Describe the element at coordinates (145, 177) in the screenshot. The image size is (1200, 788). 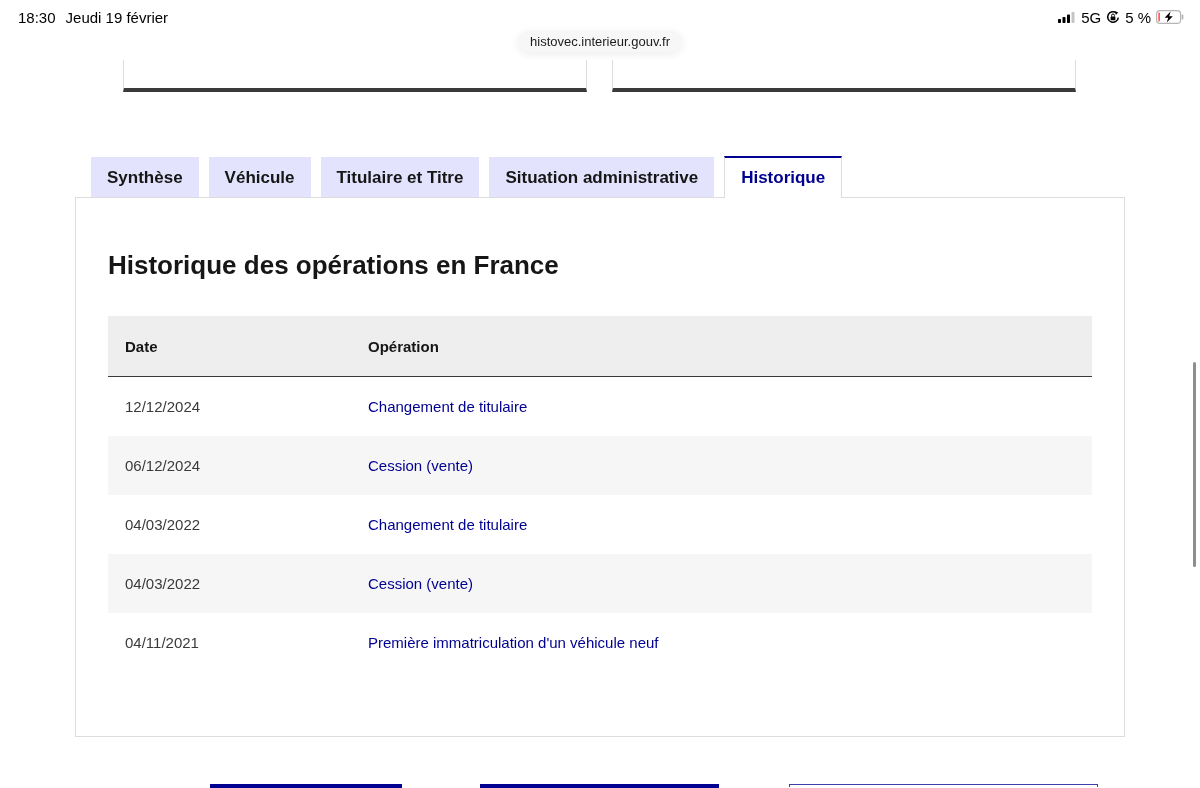
I see `tab: Synthèse` at that location.